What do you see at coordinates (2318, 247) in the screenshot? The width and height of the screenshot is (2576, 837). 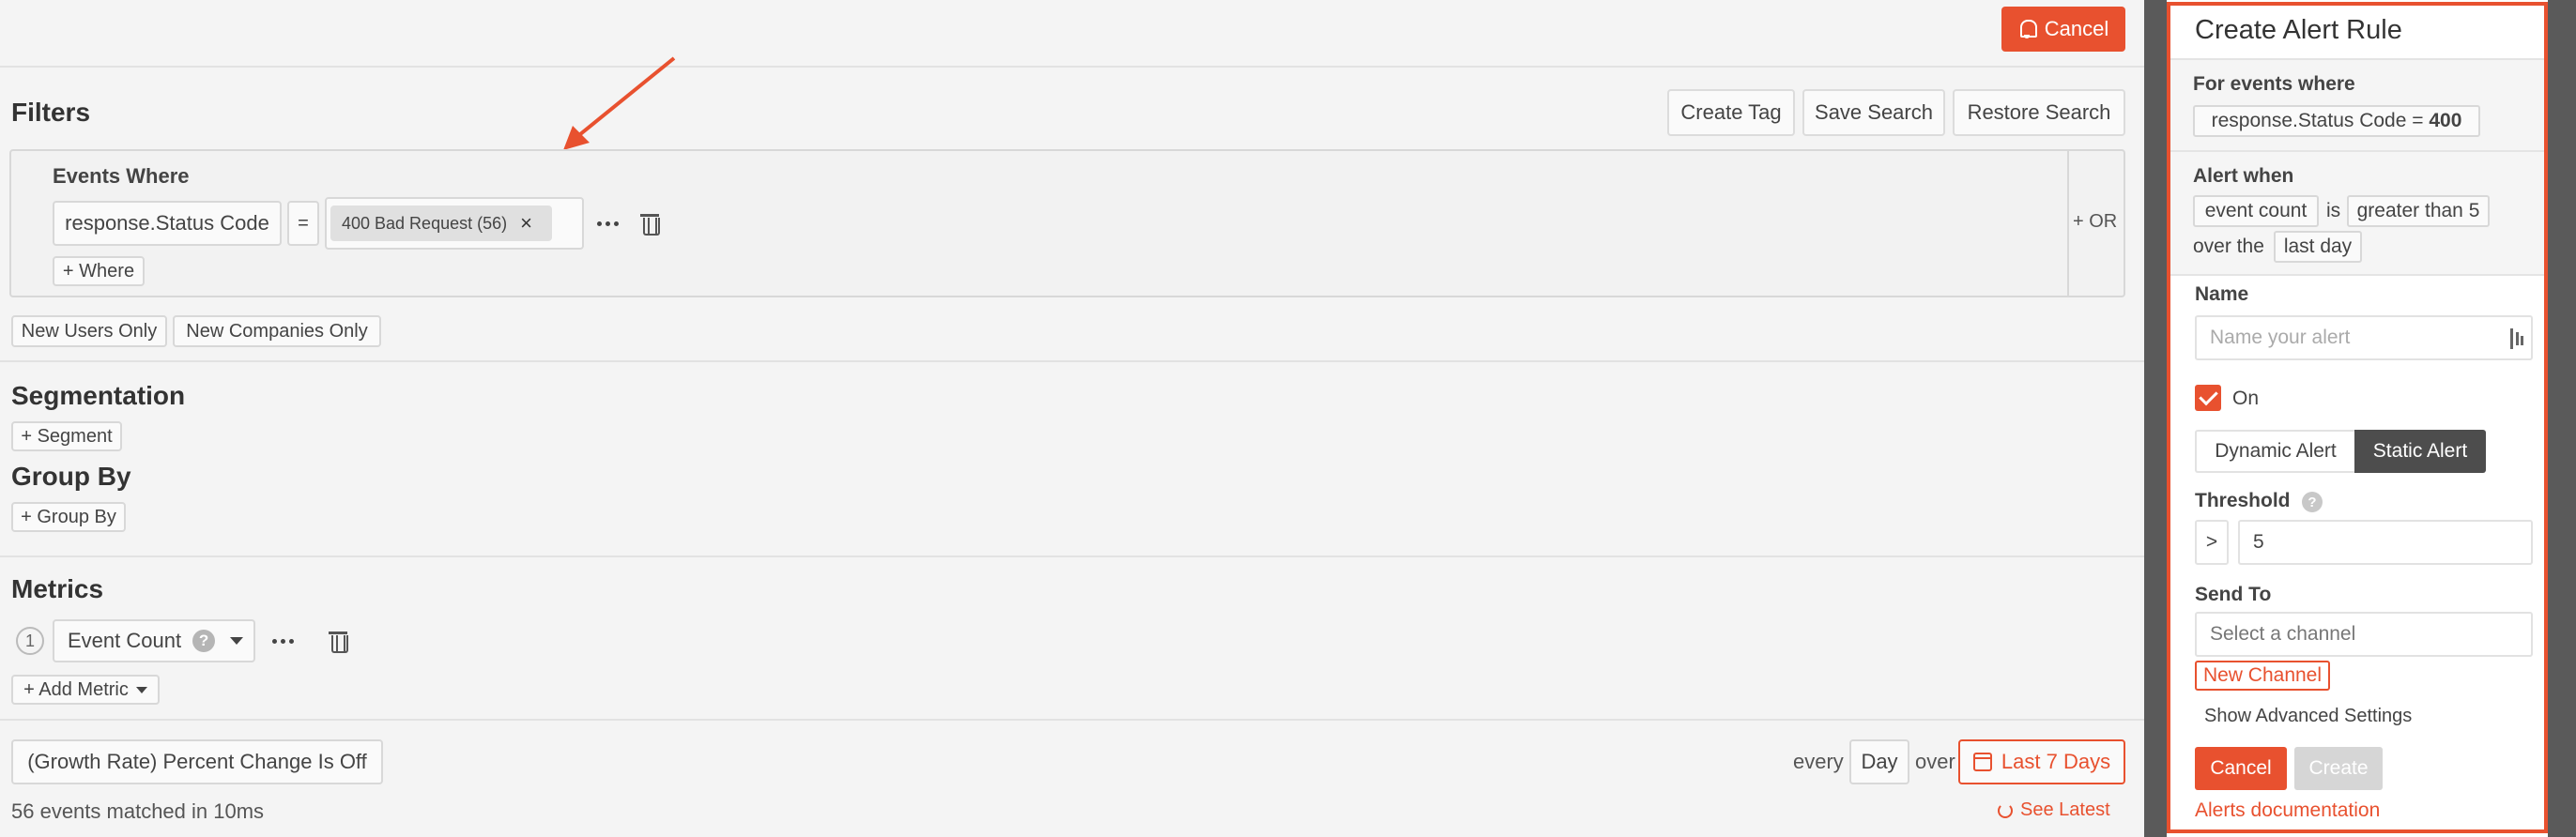 I see `window-chip: last day` at bounding box center [2318, 247].